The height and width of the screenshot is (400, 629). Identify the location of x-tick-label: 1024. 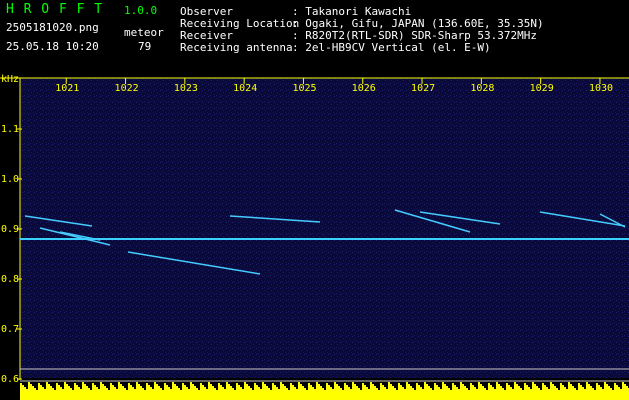
(245, 88).